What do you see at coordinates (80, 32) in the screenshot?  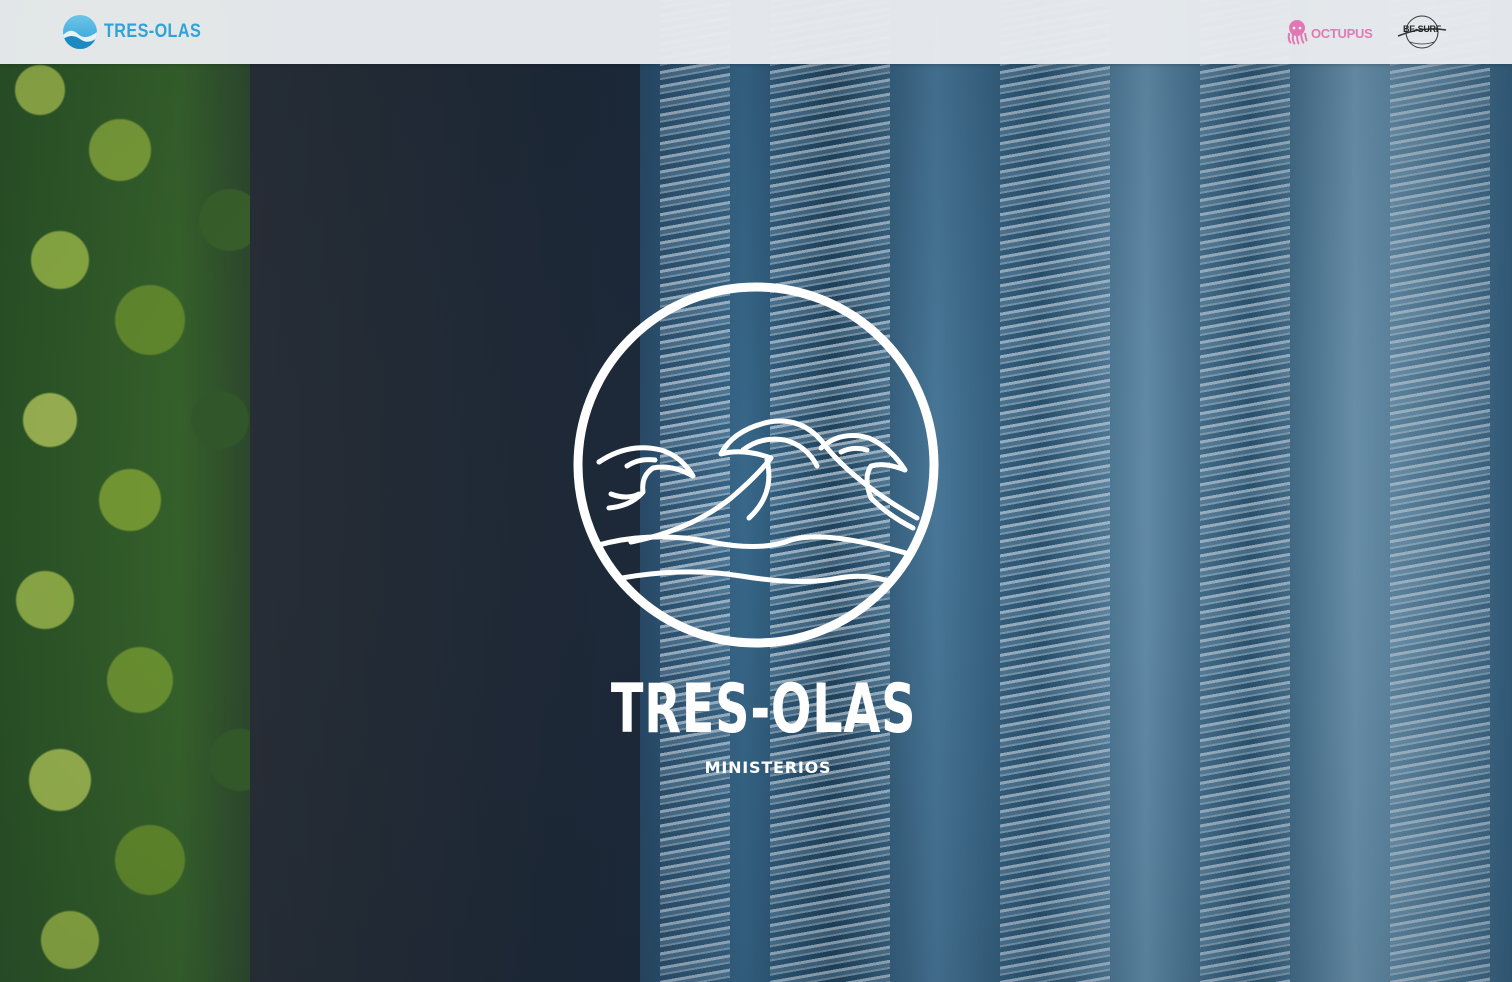 I see `wave-circle-icon` at bounding box center [80, 32].